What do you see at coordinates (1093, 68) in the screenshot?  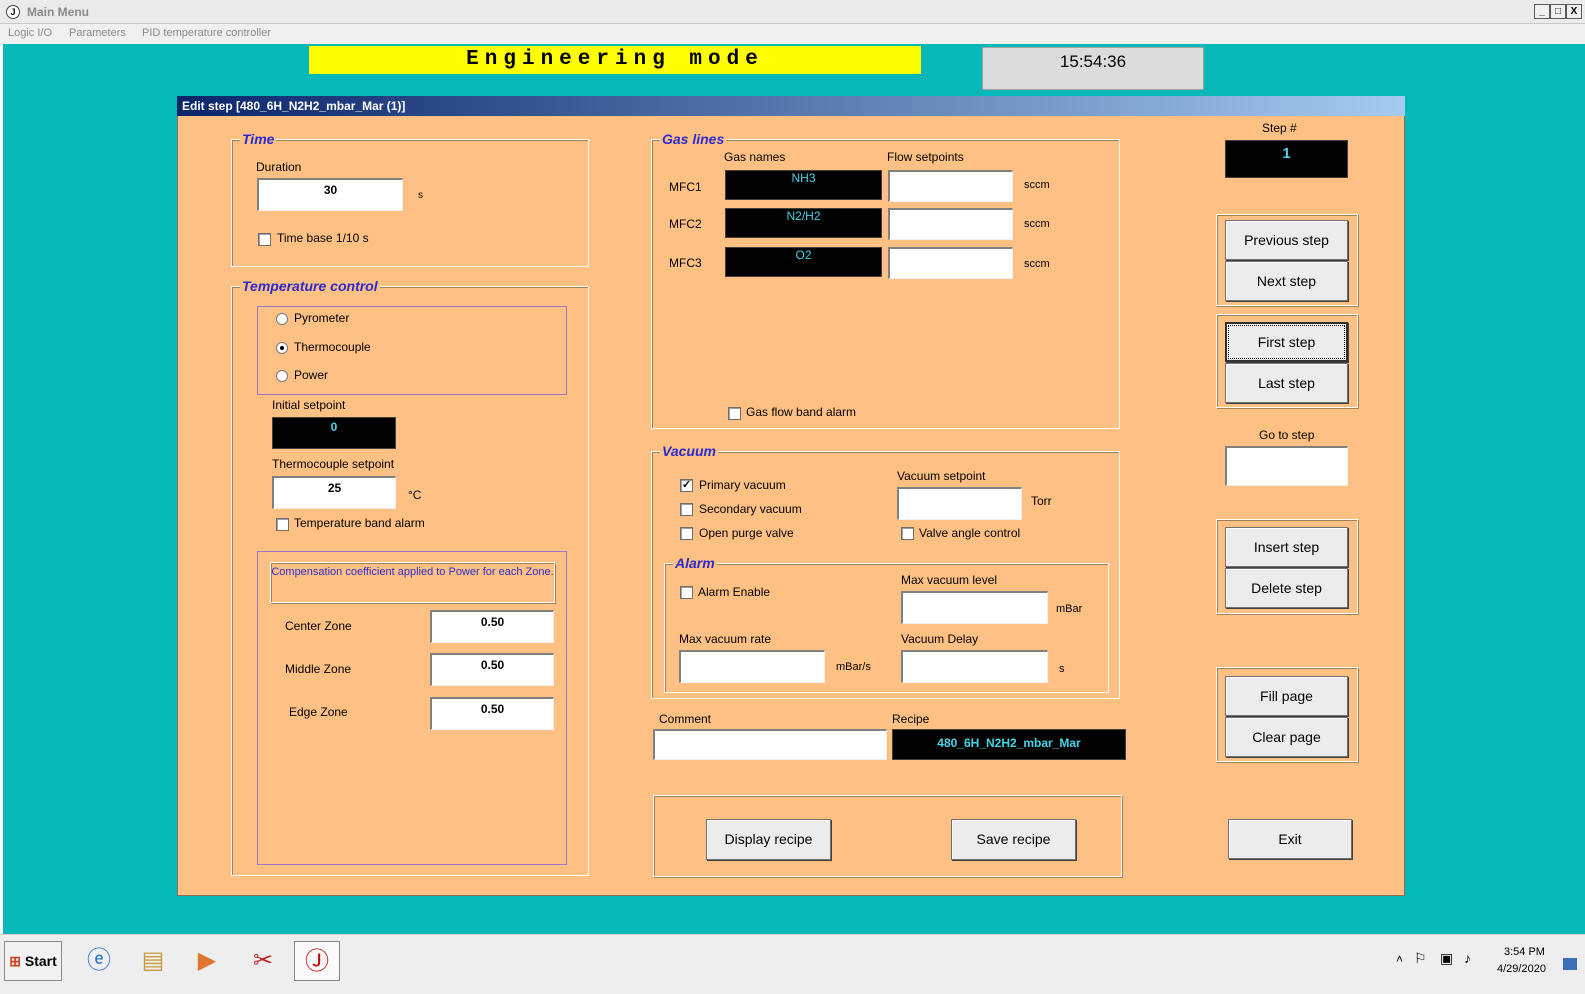 I see `clock-display: 15:54:36` at bounding box center [1093, 68].